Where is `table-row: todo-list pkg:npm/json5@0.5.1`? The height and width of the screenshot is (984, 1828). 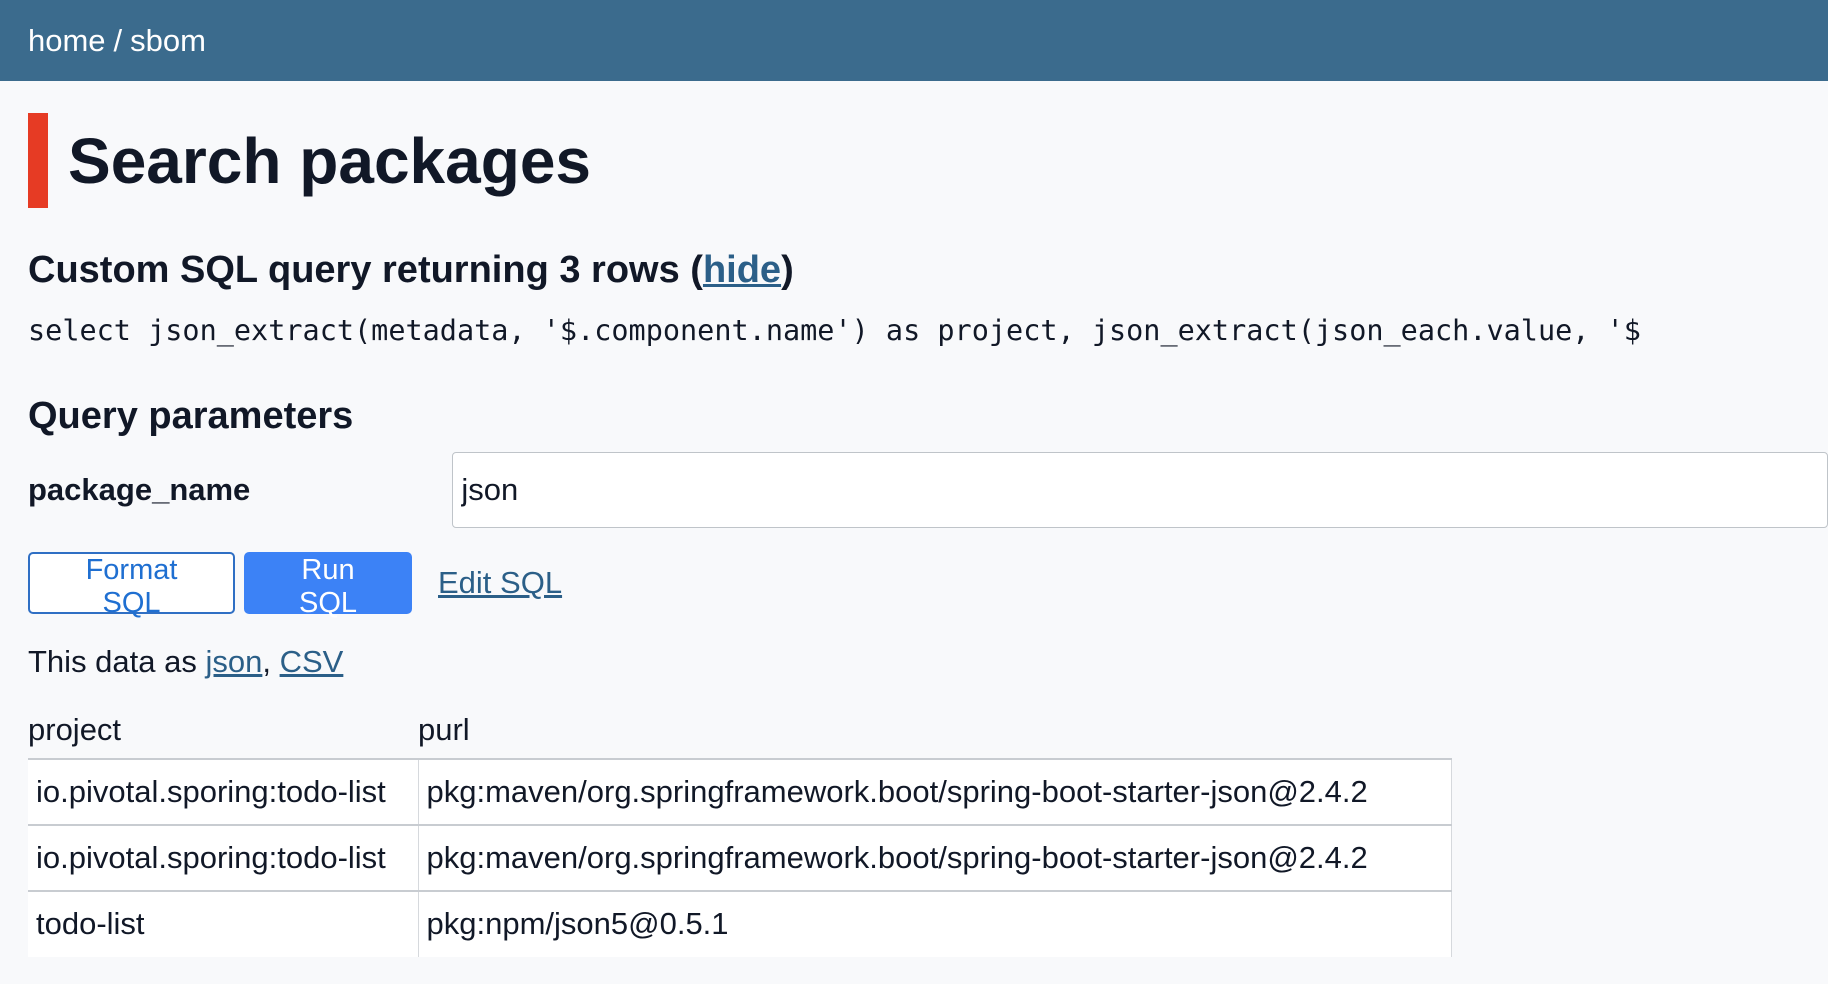 table-row: todo-list pkg:npm/json5@0.5.1 is located at coordinates (740, 923).